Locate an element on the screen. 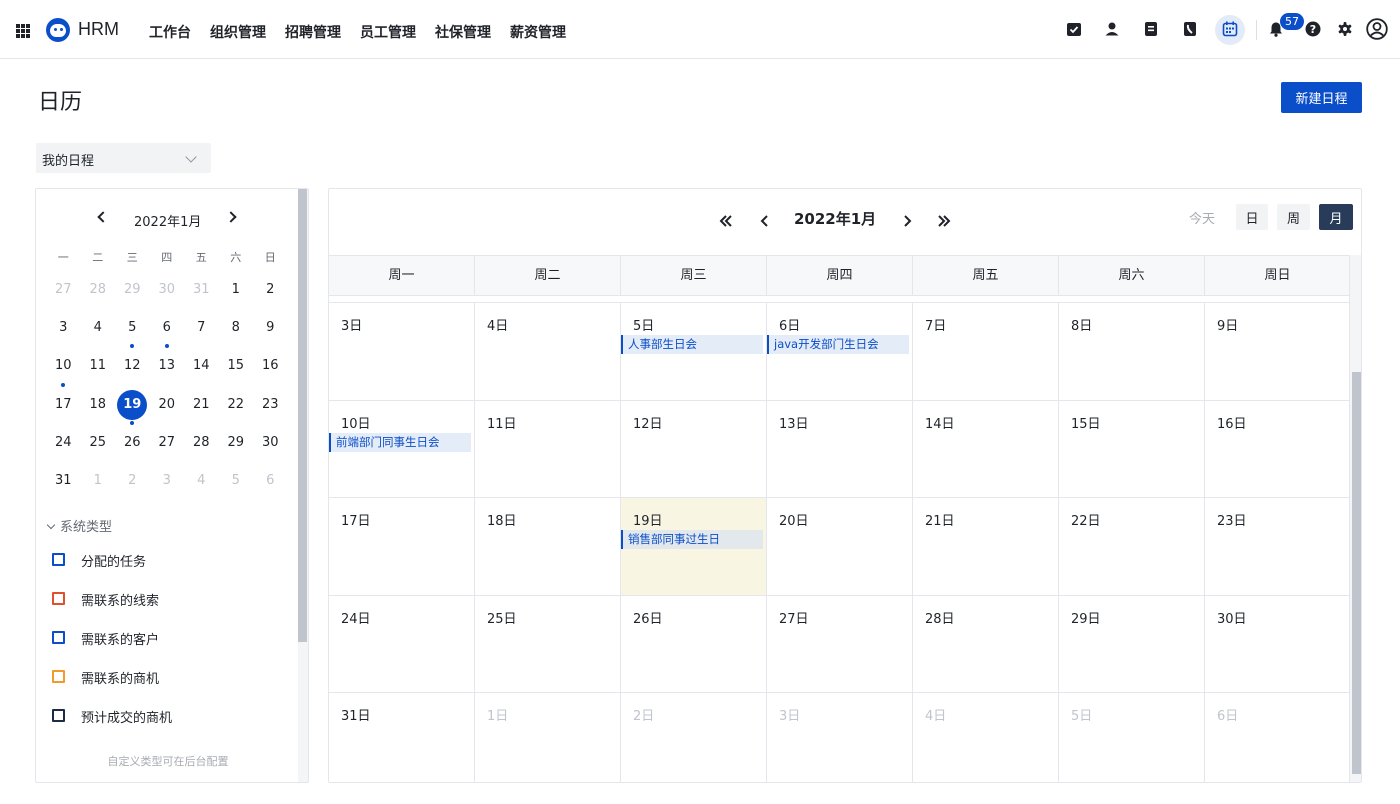  type-filter-item: 预计成交的商机 is located at coordinates (112, 726).